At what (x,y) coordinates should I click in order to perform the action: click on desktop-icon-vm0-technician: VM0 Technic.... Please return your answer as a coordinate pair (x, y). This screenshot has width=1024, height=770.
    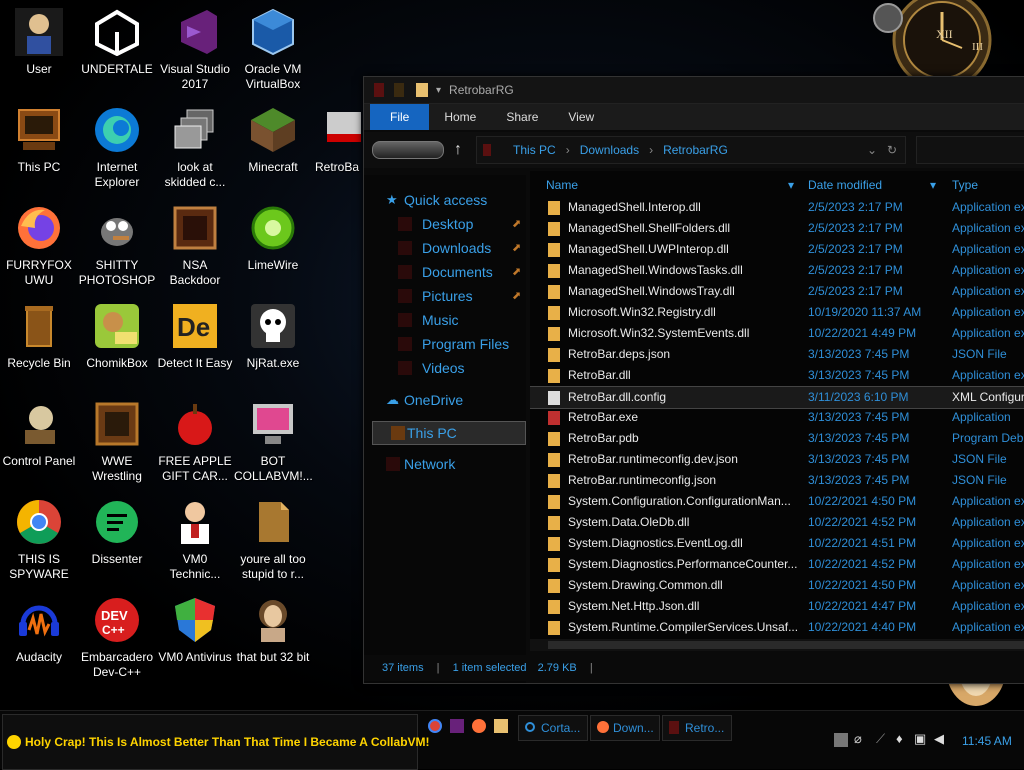
    Looking at the image, I should click on (195, 547).